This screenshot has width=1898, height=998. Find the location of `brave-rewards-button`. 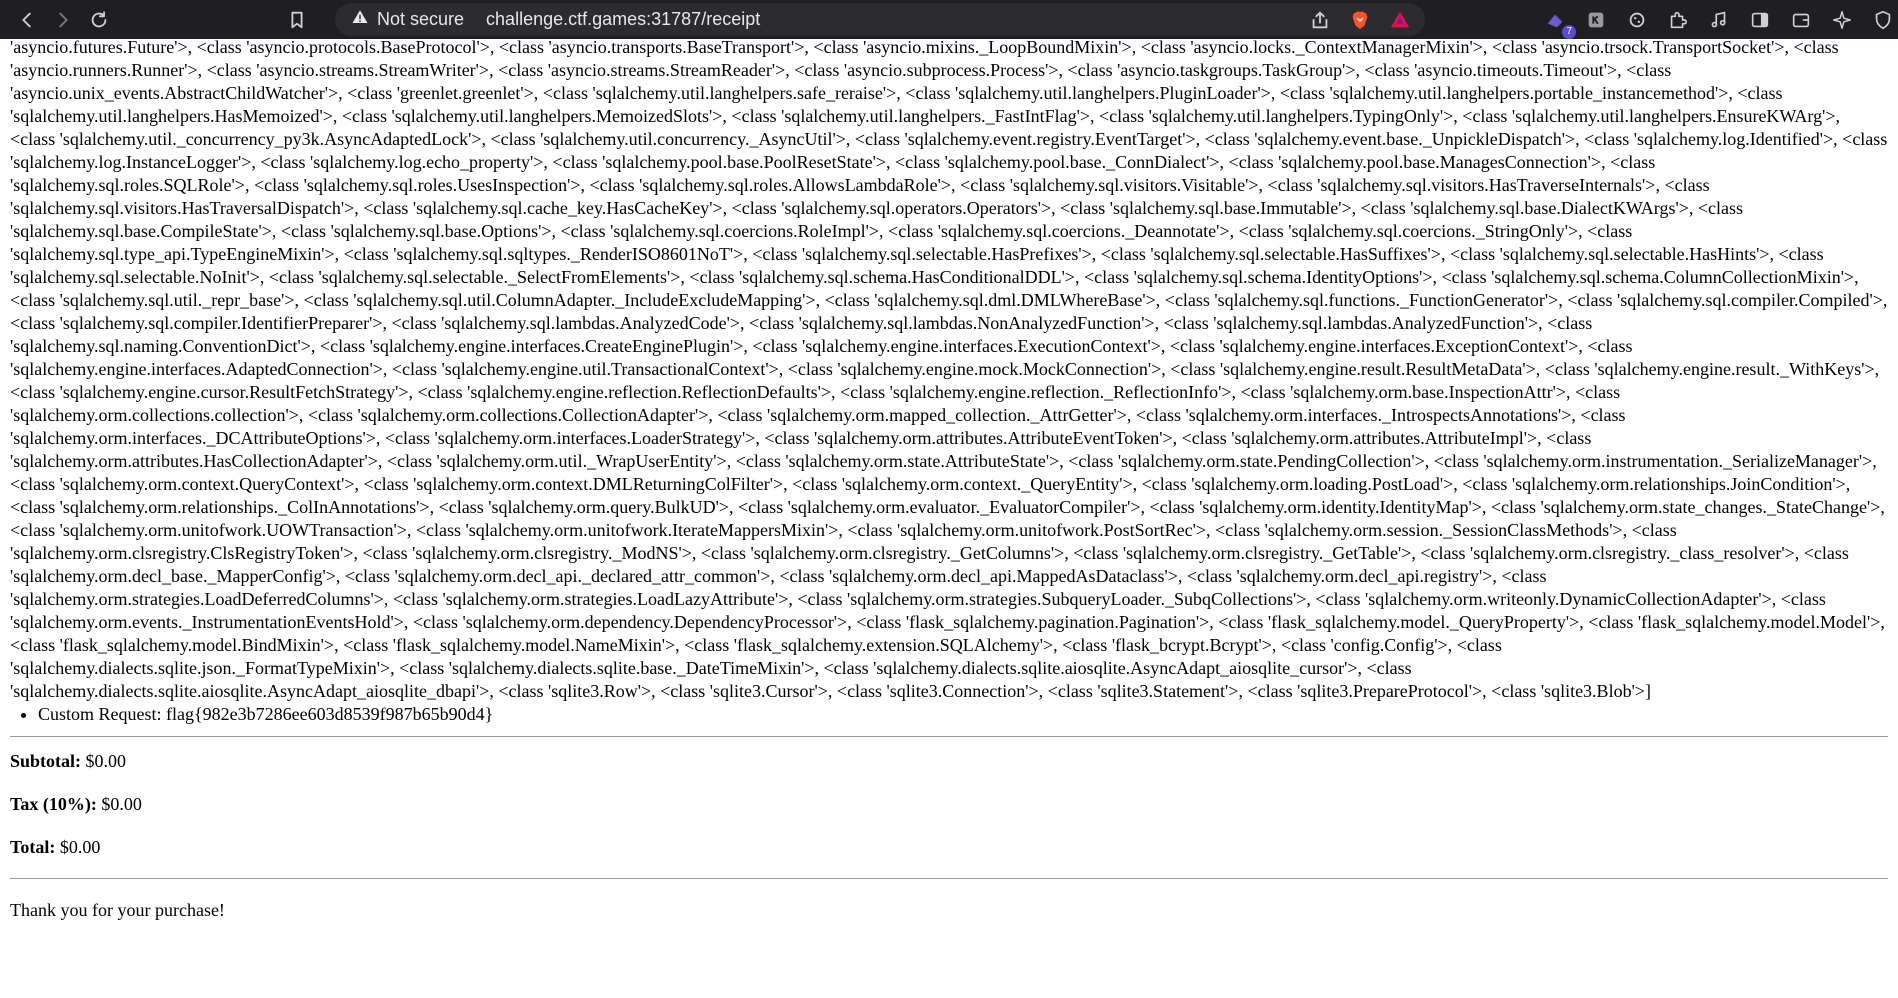

brave-rewards-button is located at coordinates (1400, 20).